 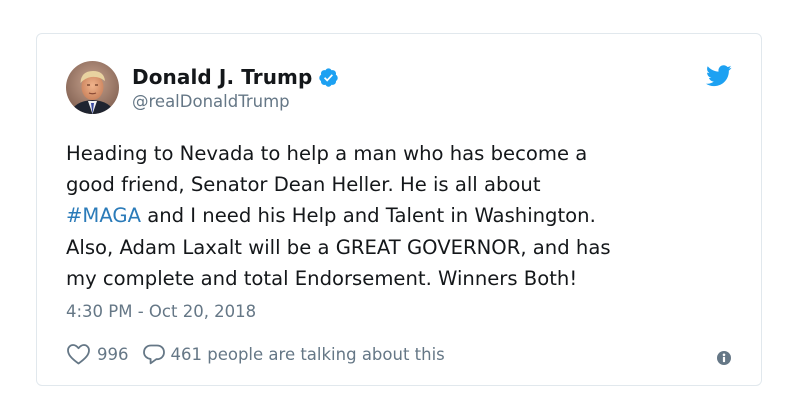 I want to click on like-count: 996, so click(x=113, y=354).